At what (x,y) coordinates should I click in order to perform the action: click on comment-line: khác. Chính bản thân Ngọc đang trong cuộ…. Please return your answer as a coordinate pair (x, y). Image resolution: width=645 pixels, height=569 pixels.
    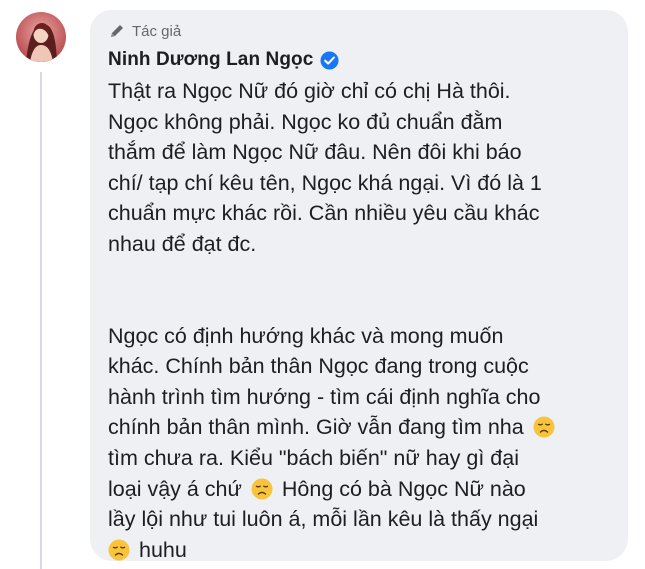
    Looking at the image, I should click on (318, 366).